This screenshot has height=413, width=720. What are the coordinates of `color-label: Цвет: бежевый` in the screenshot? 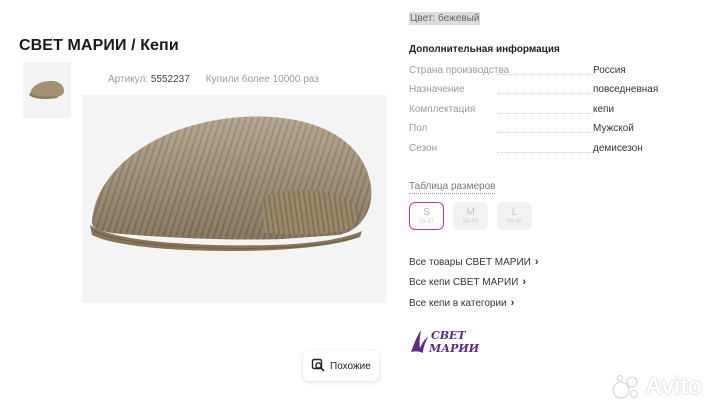 It's located at (445, 18).